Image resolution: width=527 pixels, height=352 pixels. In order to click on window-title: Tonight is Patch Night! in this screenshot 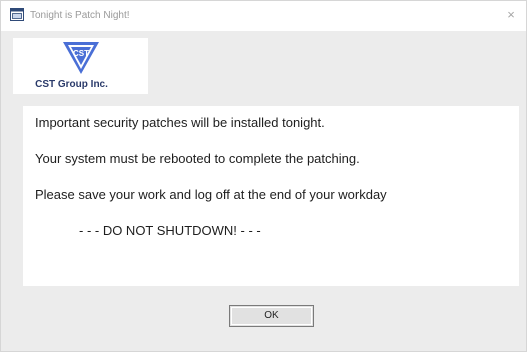, I will do `click(80, 15)`.